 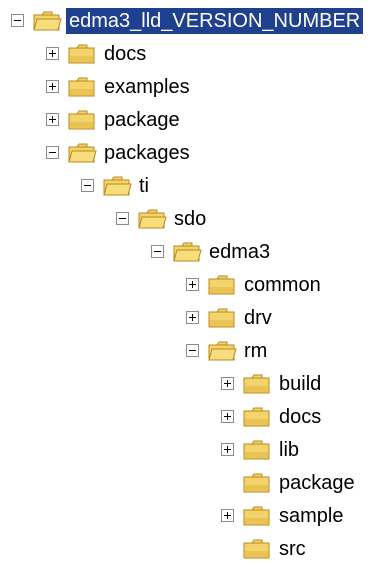 What do you see at coordinates (258, 318) in the screenshot?
I see `tree-item-label: drv` at bounding box center [258, 318].